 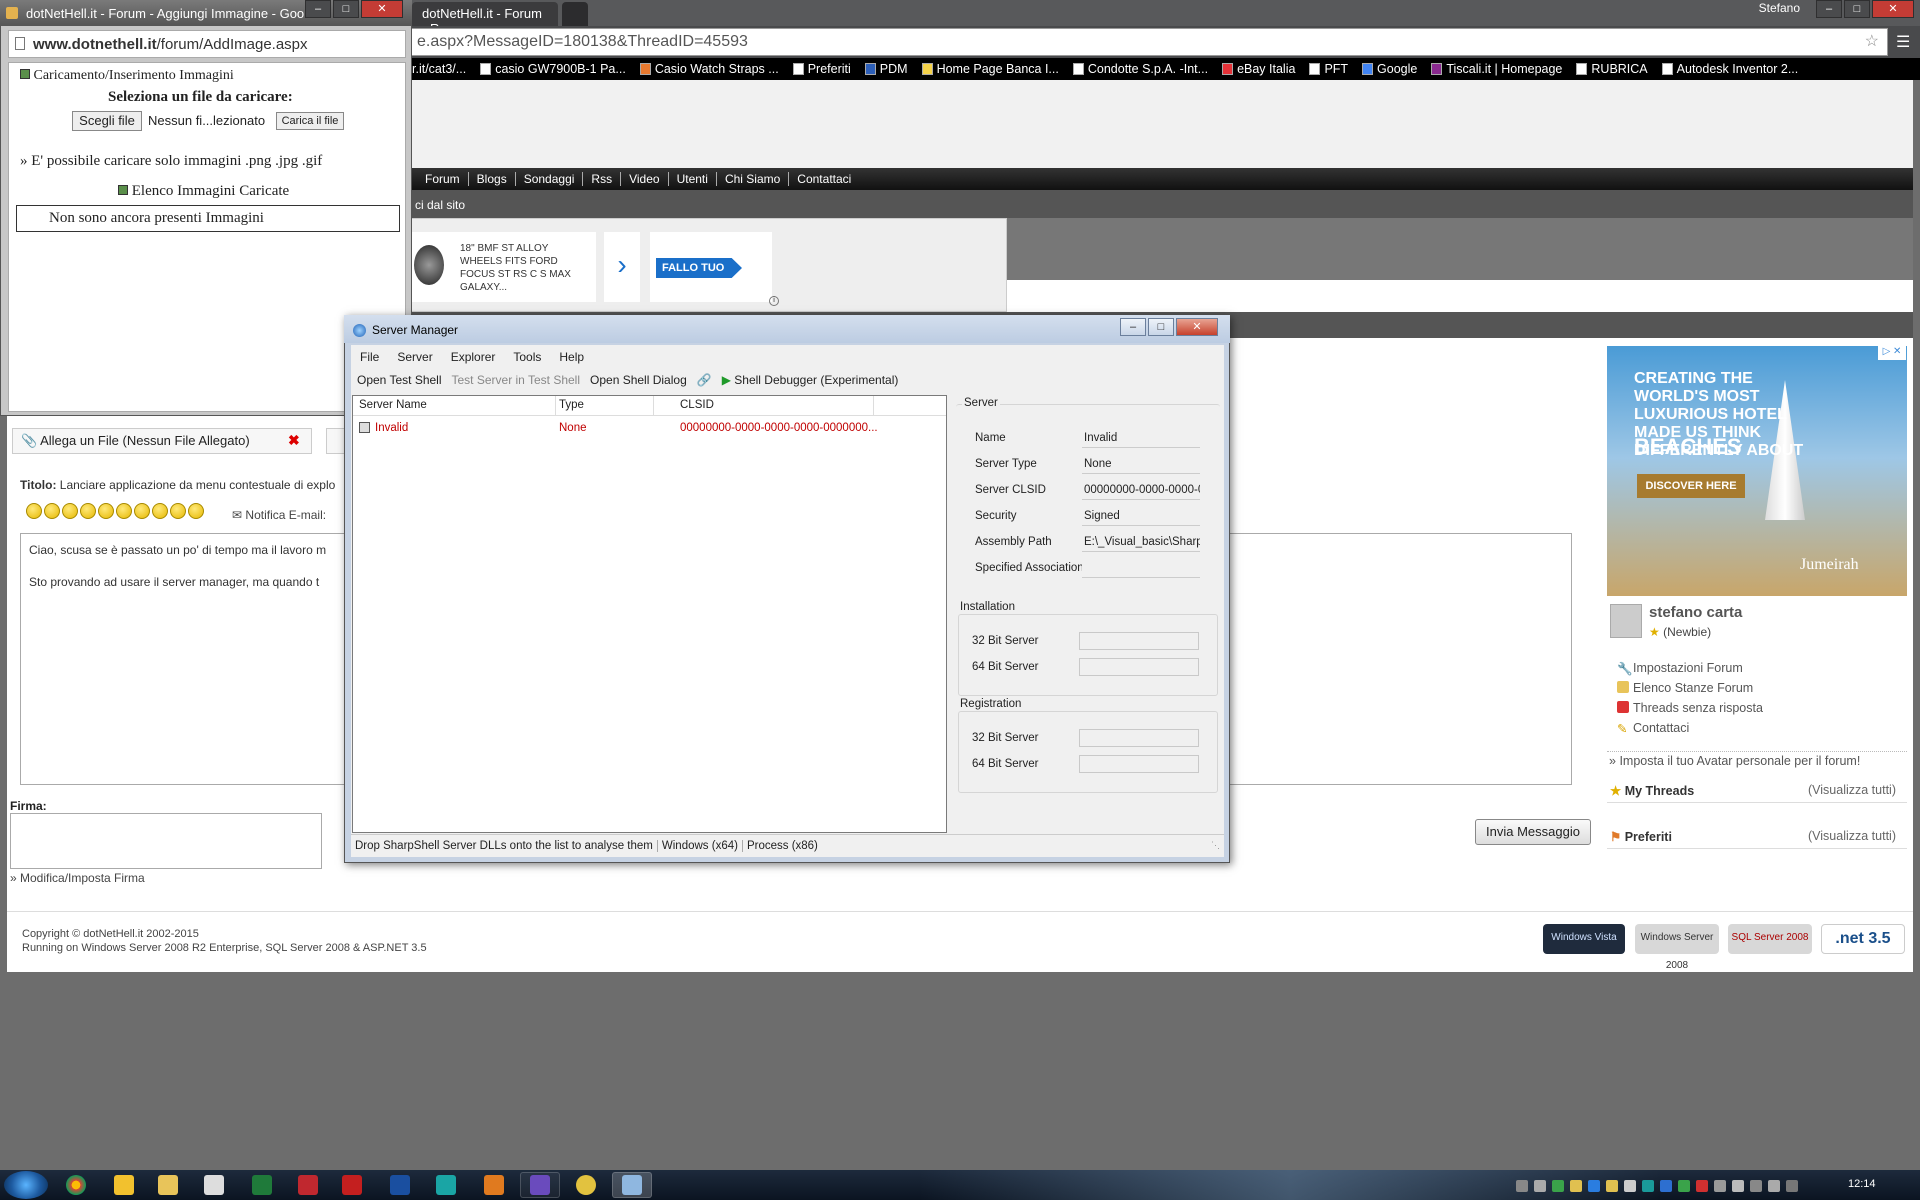 I want to click on prop-type-value: None, so click(x=1141, y=465).